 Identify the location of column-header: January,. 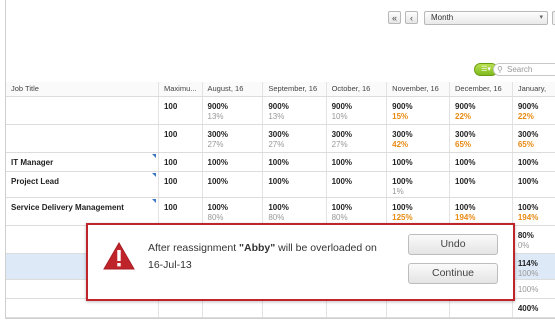
(533, 89).